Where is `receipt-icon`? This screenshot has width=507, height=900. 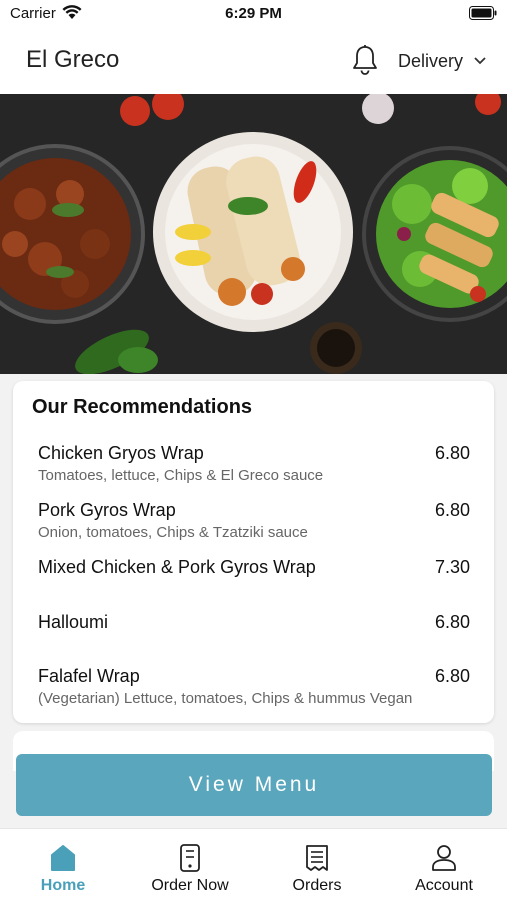 receipt-icon is located at coordinates (317, 858).